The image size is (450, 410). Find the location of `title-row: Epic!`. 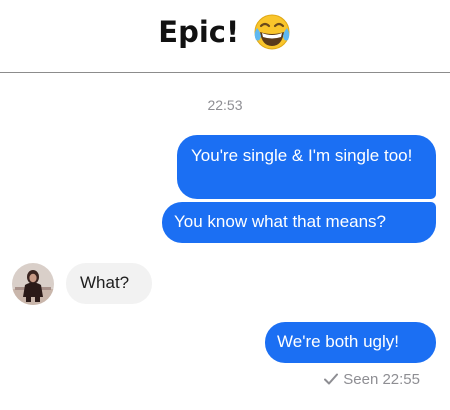

title-row: Epic! is located at coordinates (225, 32).